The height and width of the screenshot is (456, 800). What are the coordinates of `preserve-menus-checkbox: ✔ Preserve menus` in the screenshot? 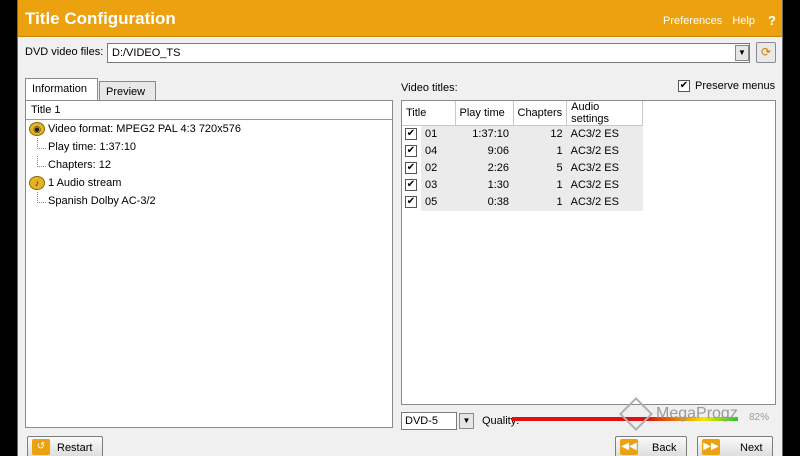 It's located at (727, 86).